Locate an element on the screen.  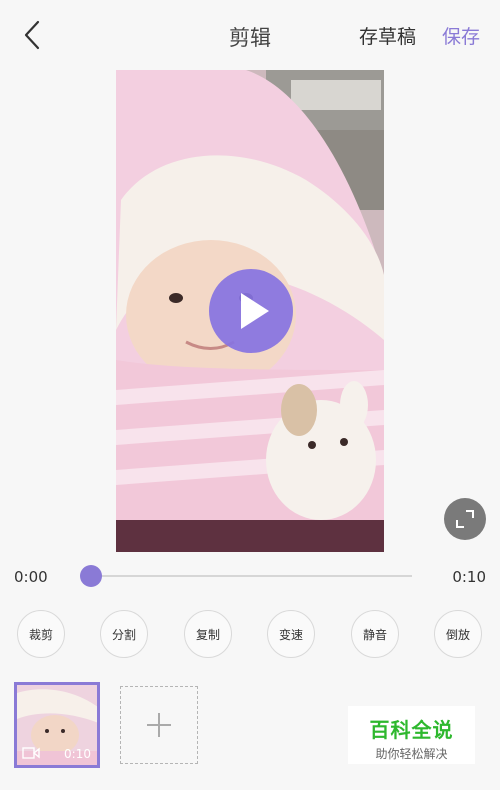
play-icon is located at coordinates (255, 311).